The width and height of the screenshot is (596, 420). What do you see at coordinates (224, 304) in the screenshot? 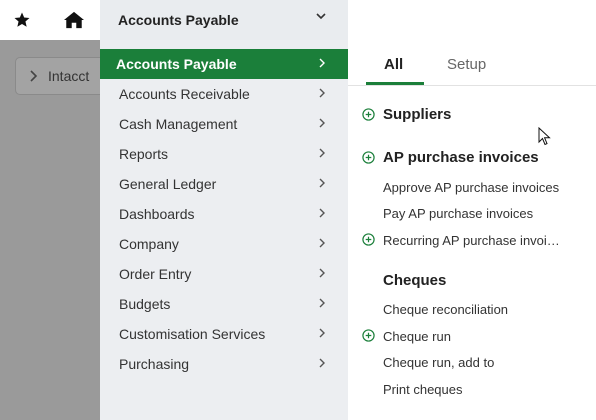
I see `menu-item-budgets: Budgets` at bounding box center [224, 304].